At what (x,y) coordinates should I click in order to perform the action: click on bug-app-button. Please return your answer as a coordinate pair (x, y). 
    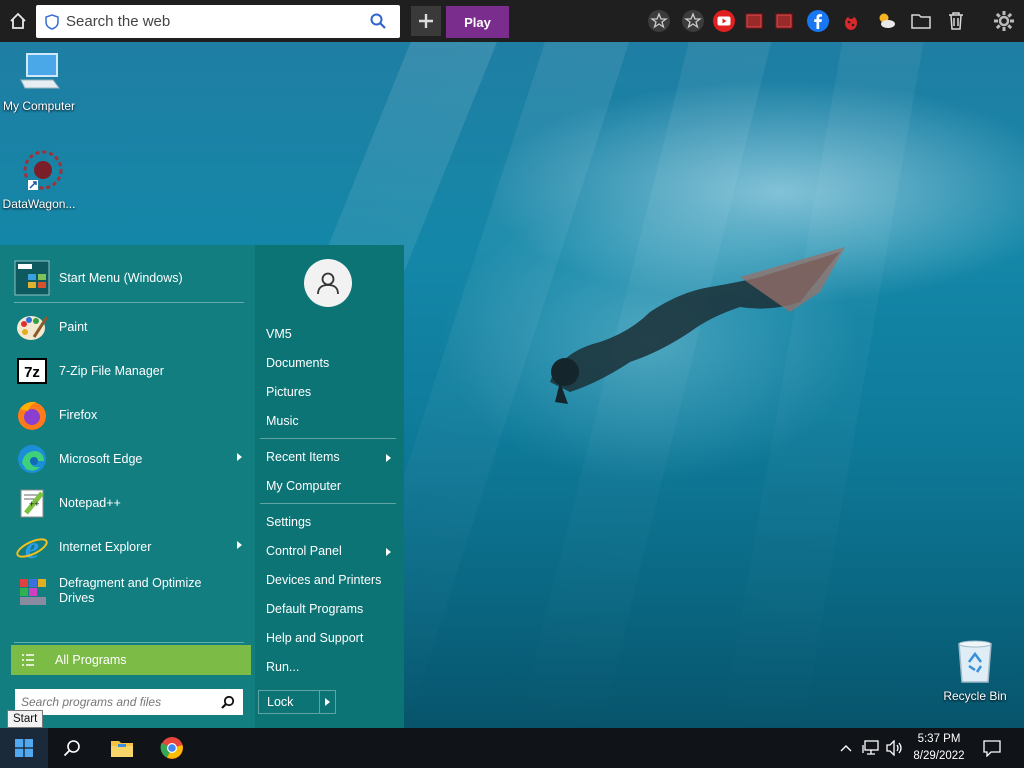
    Looking at the image, I should click on (851, 21).